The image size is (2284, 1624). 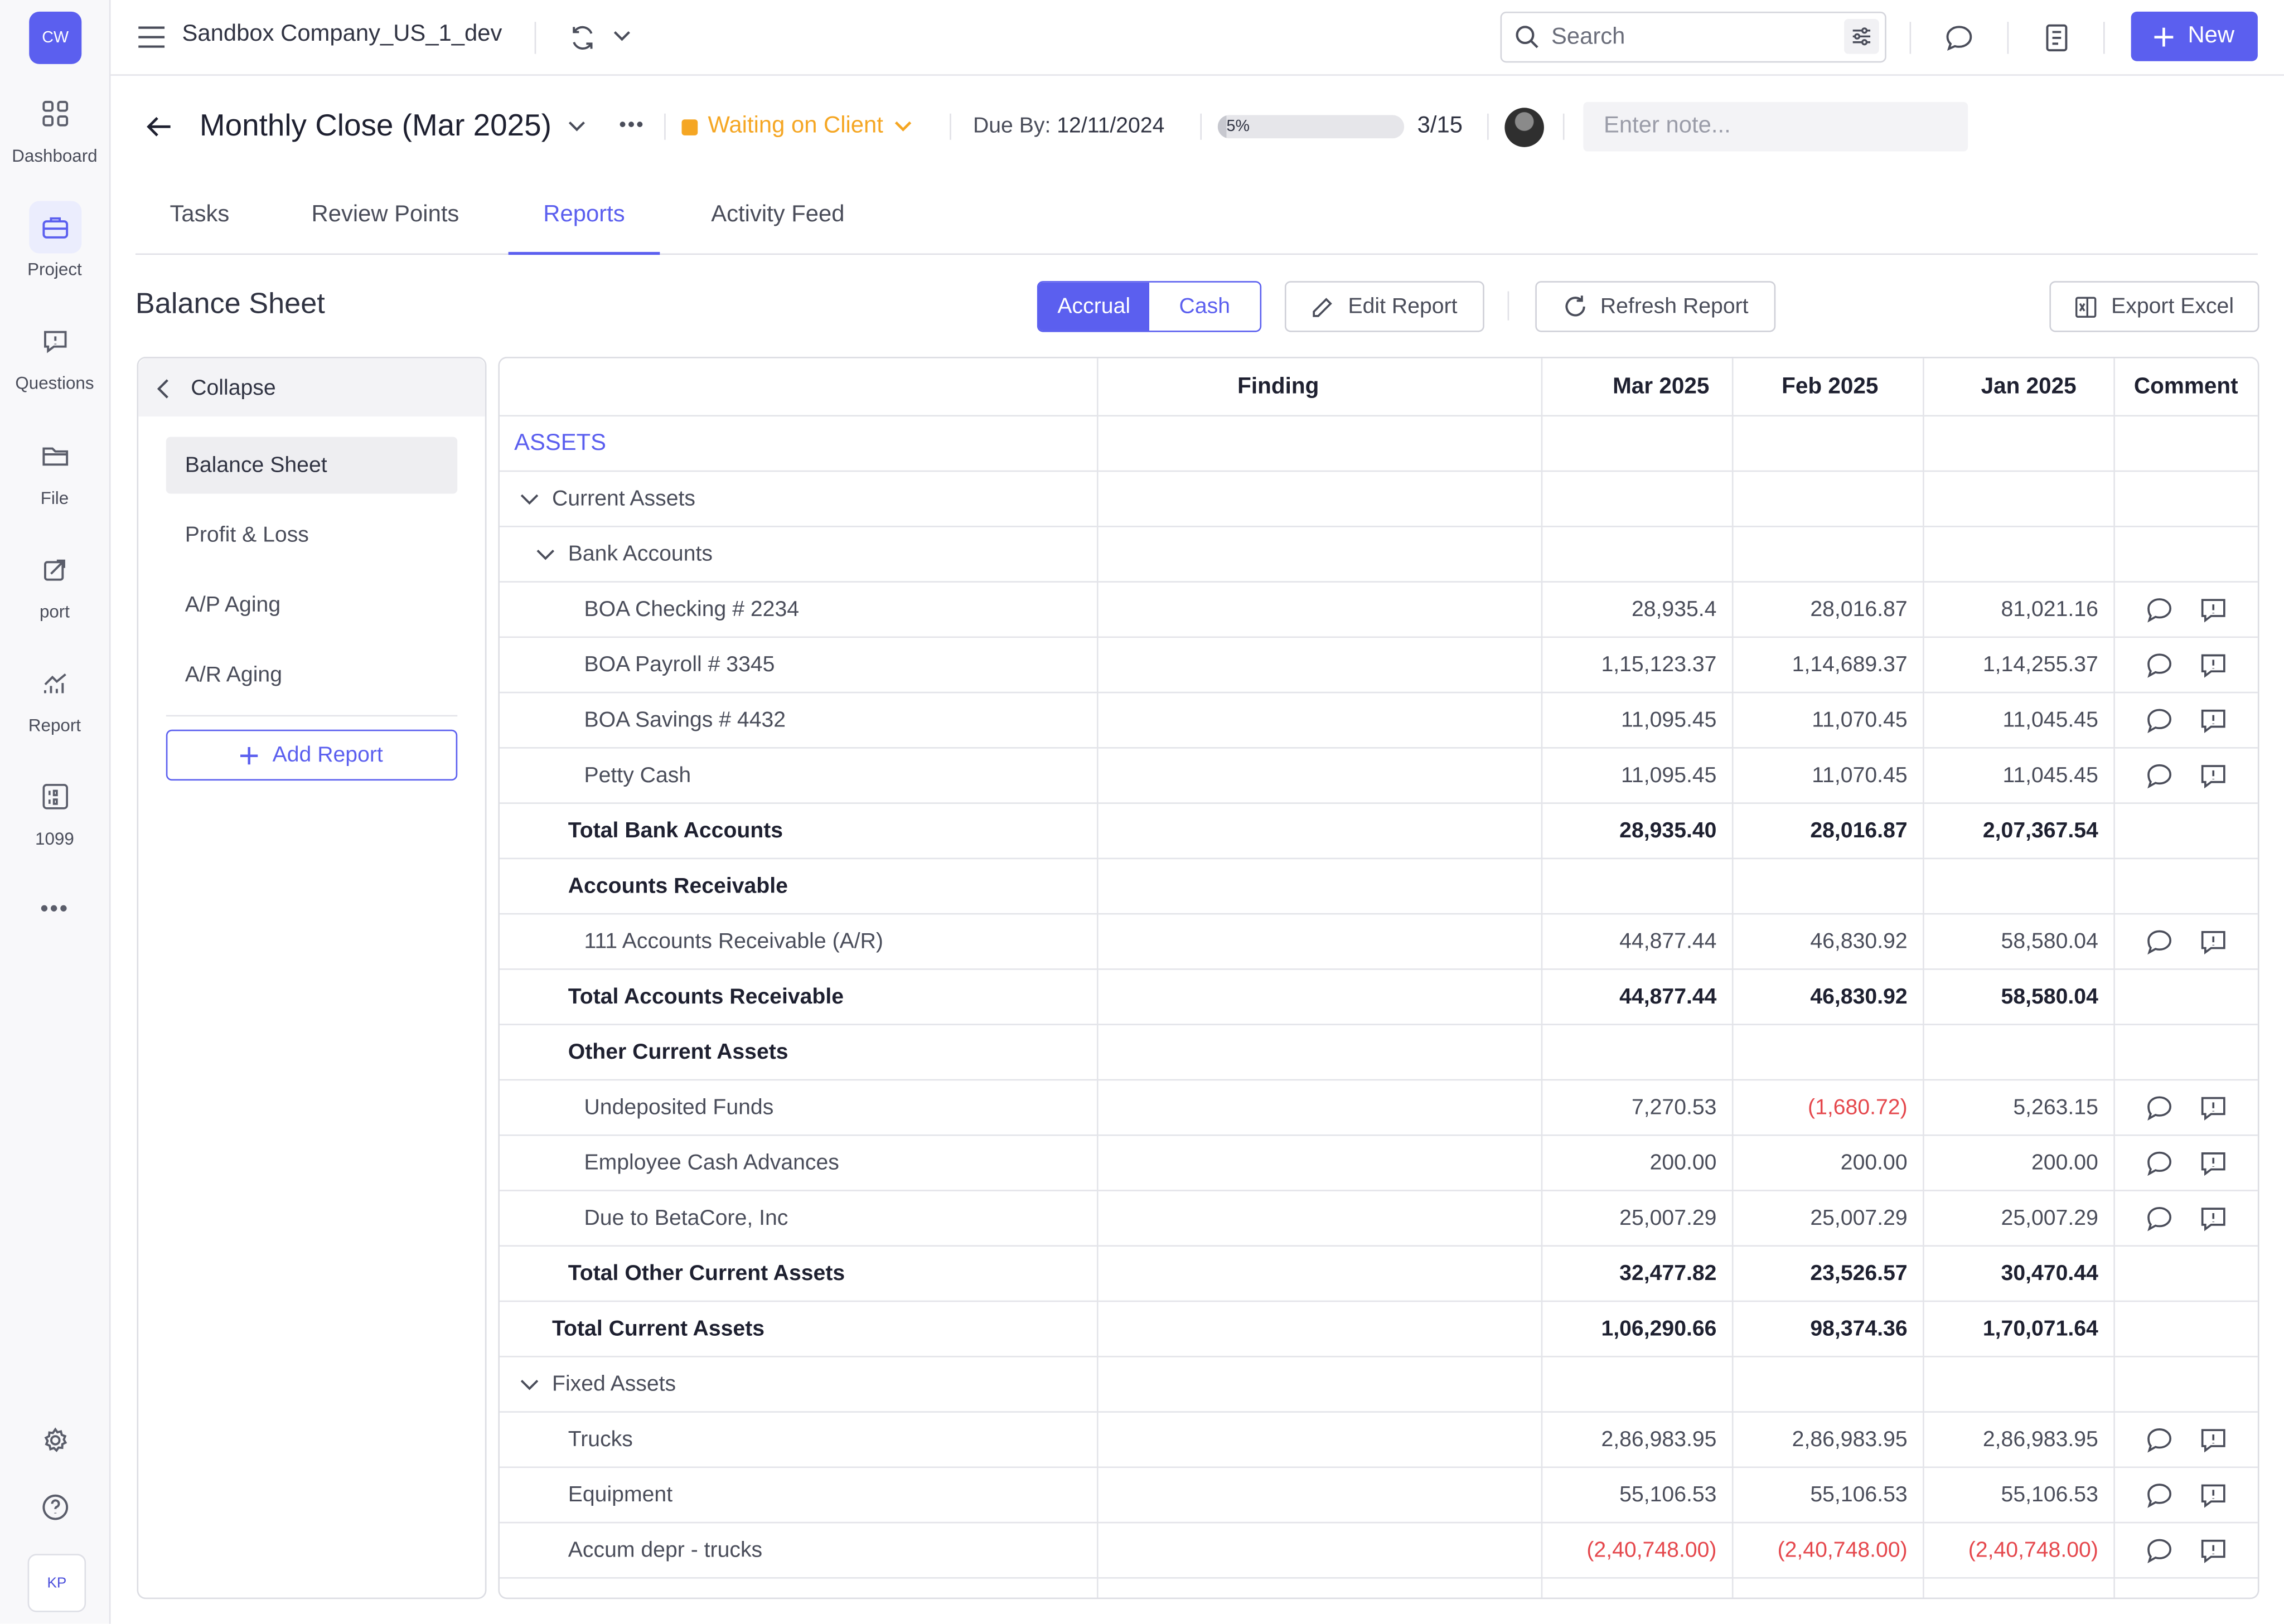 What do you see at coordinates (1637, 388) in the screenshot?
I see `column-header-mar: Mar 2025` at bounding box center [1637, 388].